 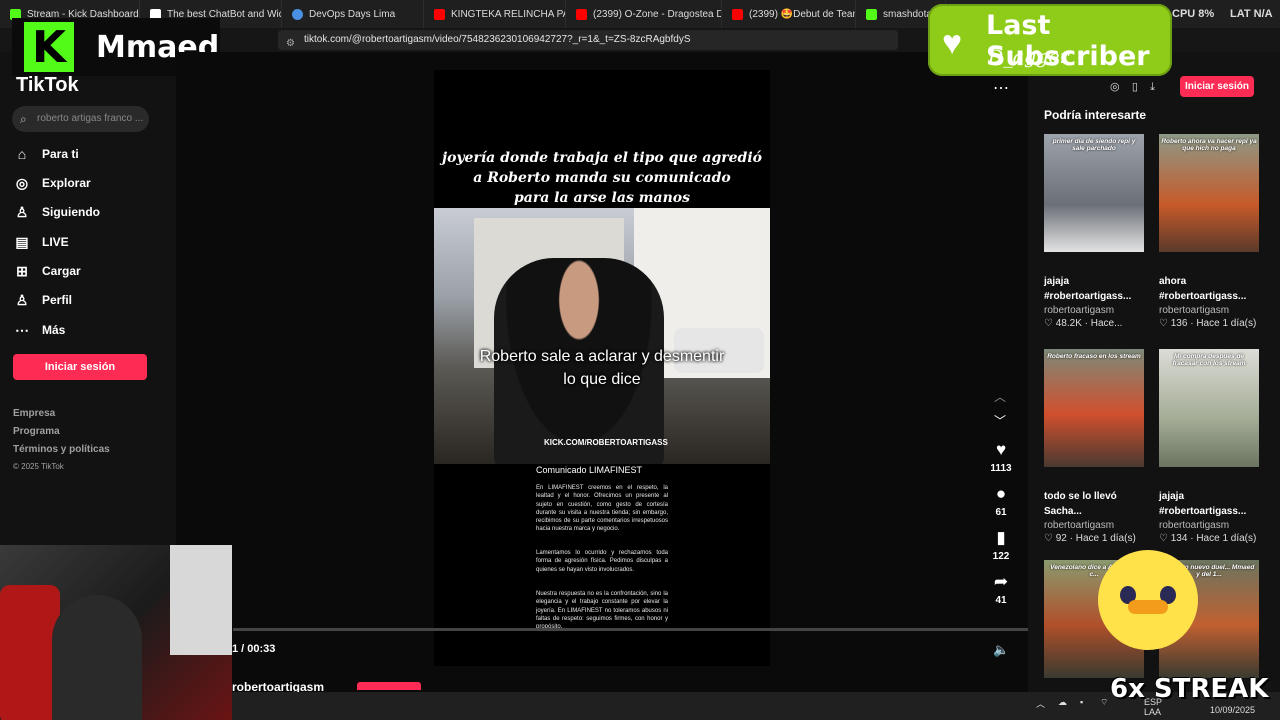 What do you see at coordinates (1217, 86) in the screenshot?
I see `login-button-top: Iniciar sesión` at bounding box center [1217, 86].